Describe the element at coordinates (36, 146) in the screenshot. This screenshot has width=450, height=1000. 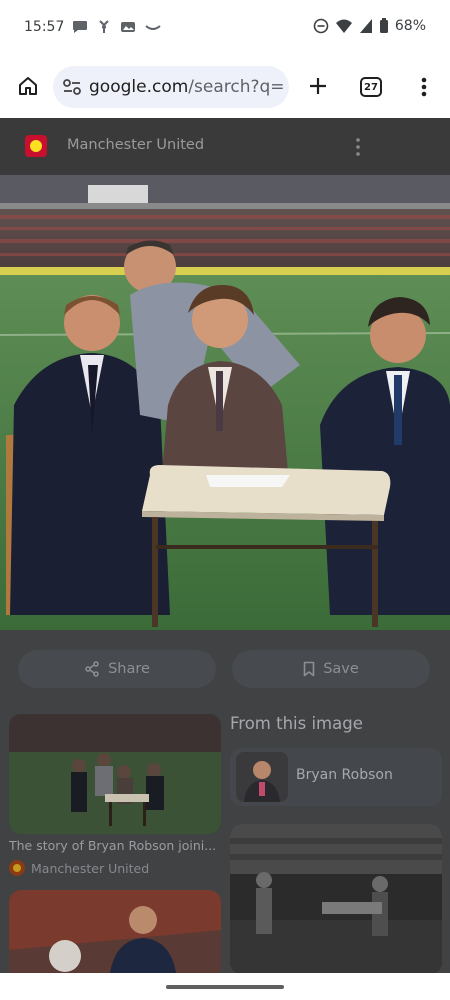
I see `manchester-united-logo` at that location.